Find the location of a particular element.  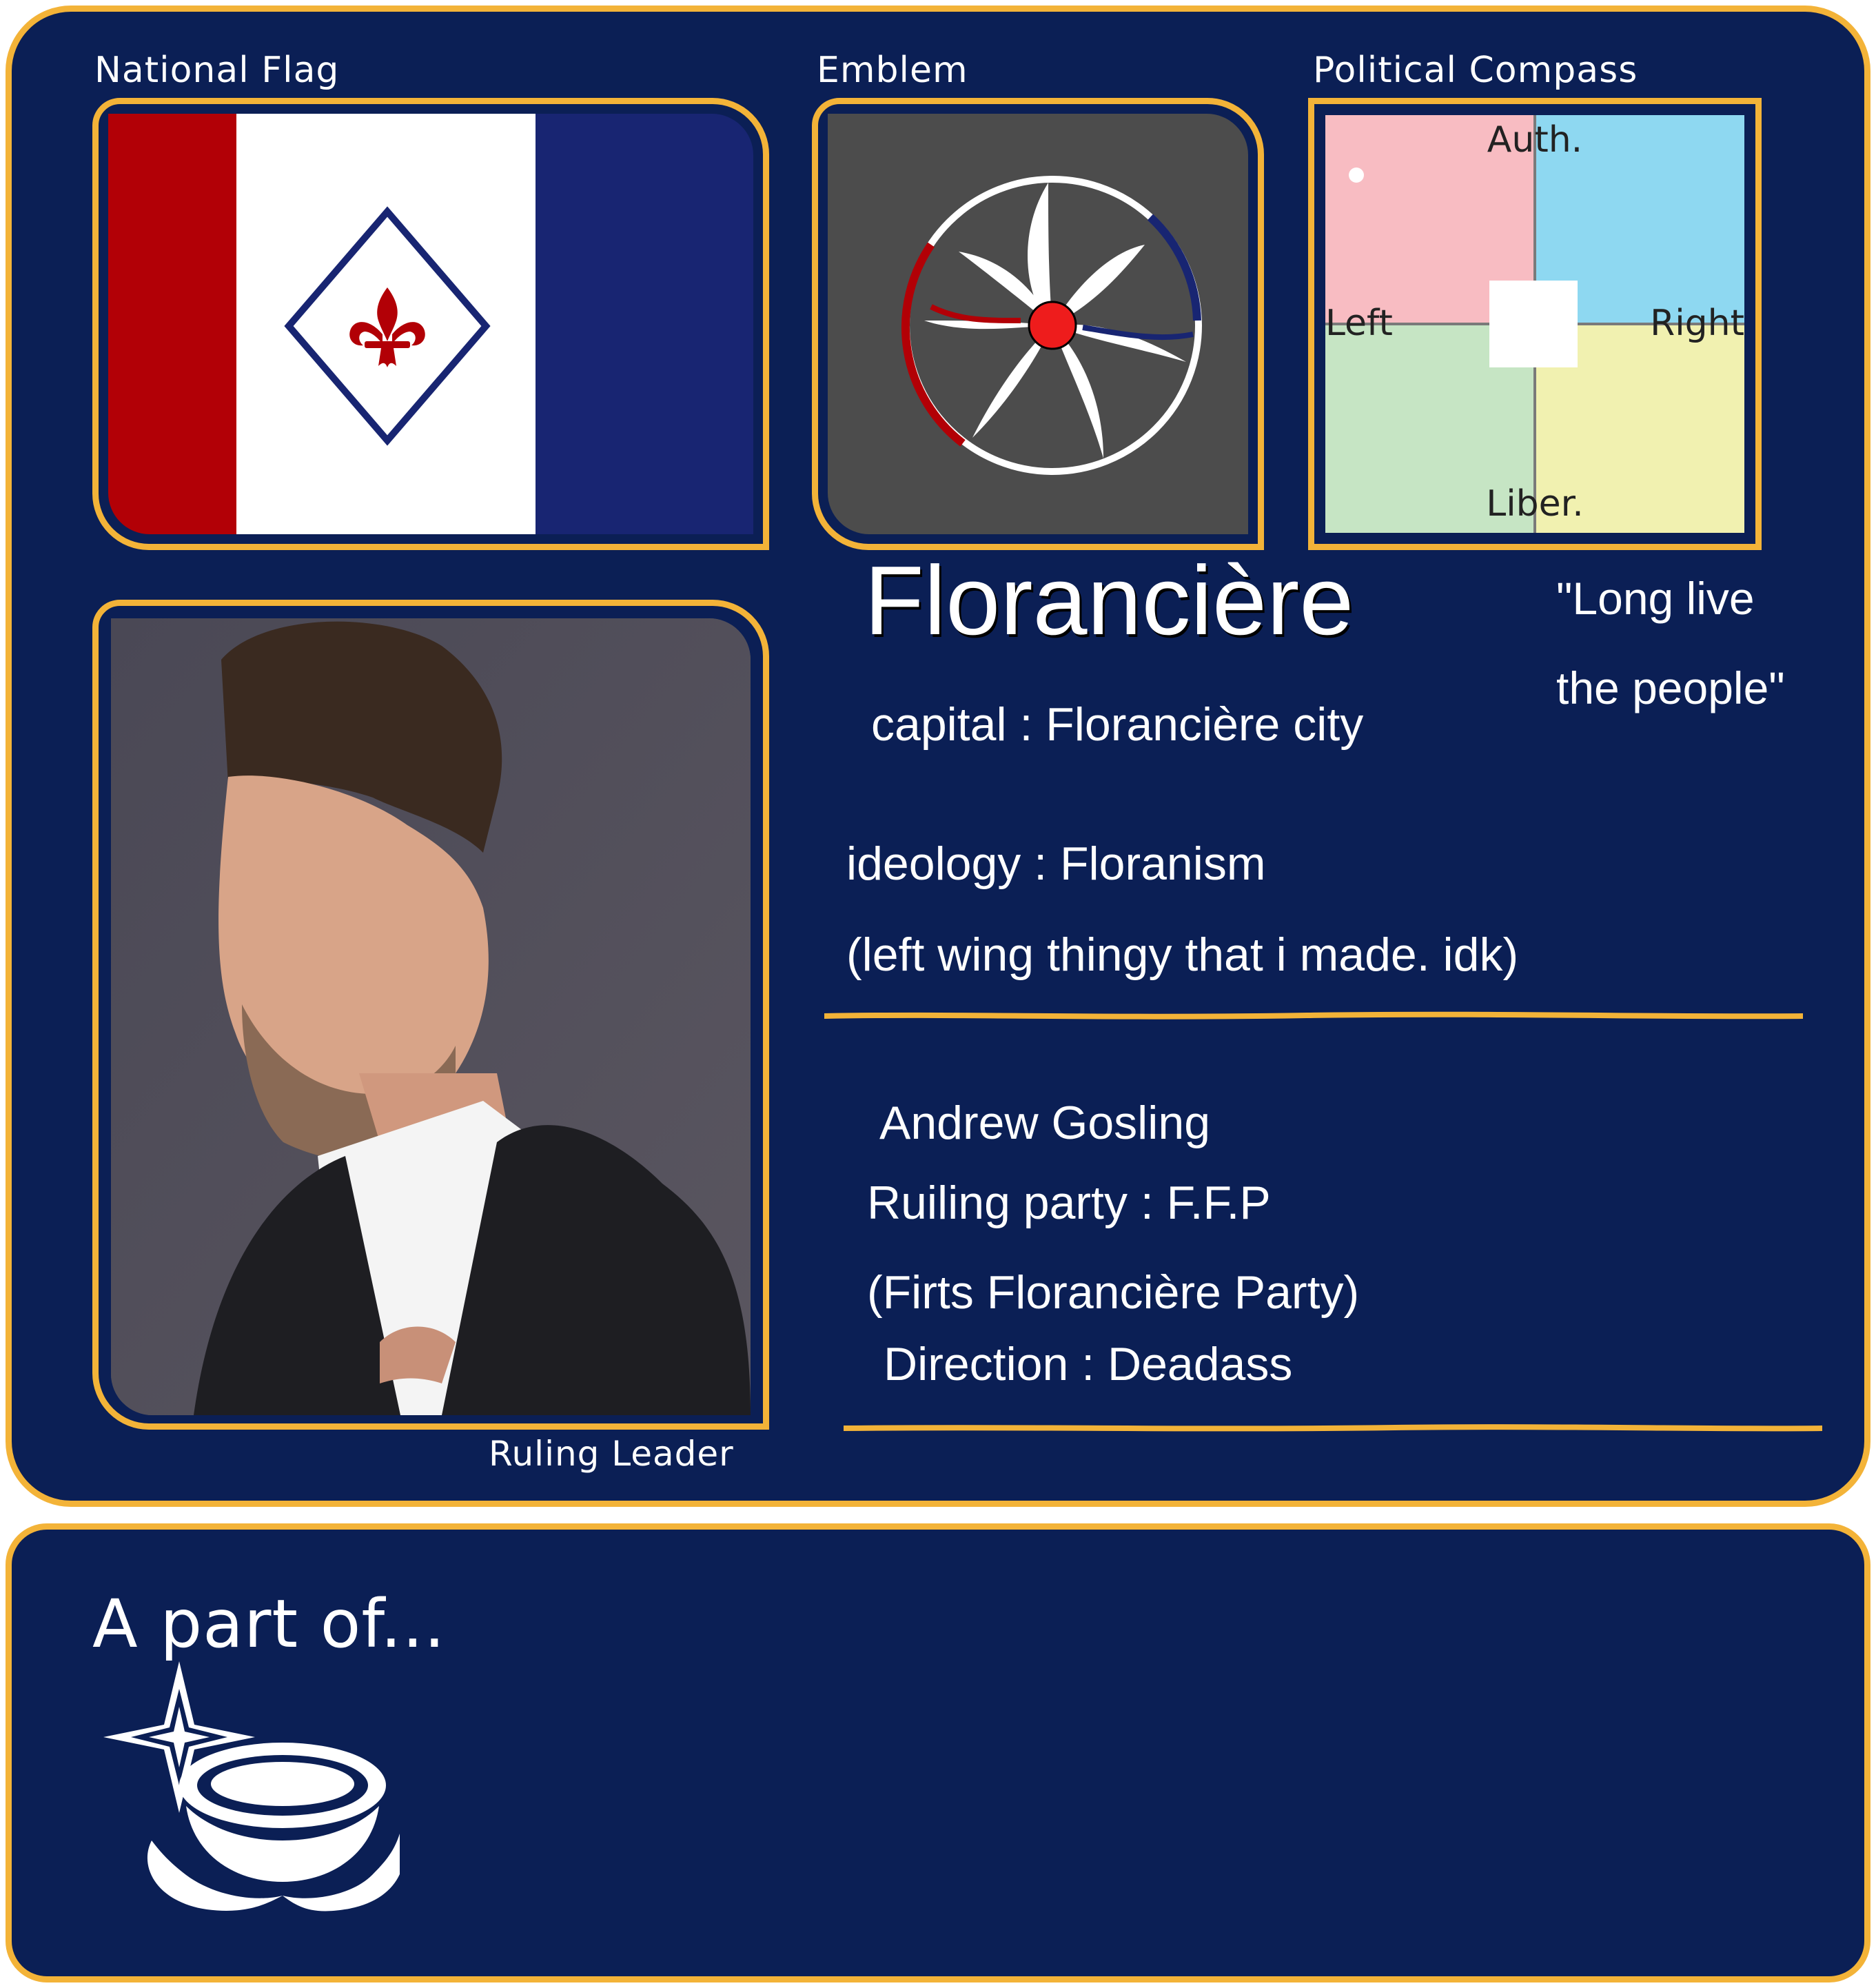

compass-bottom-label: Liber. is located at coordinates (1535, 504).